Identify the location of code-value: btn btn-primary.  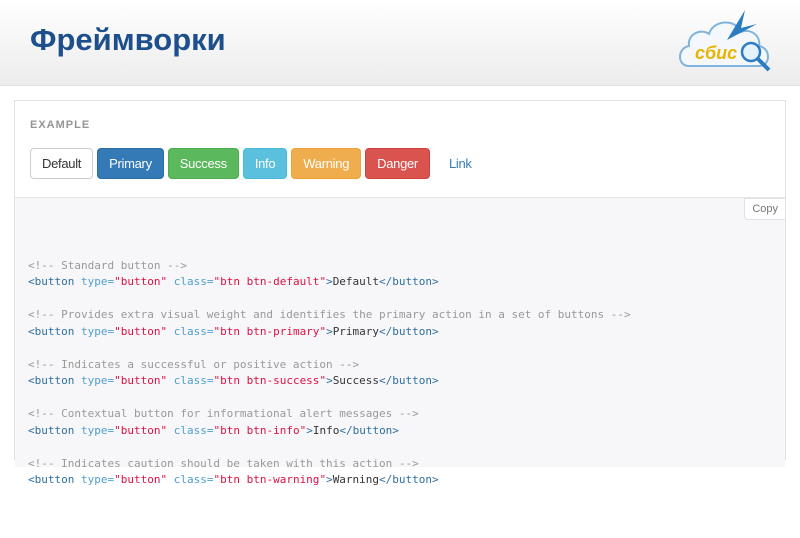
(270, 331).